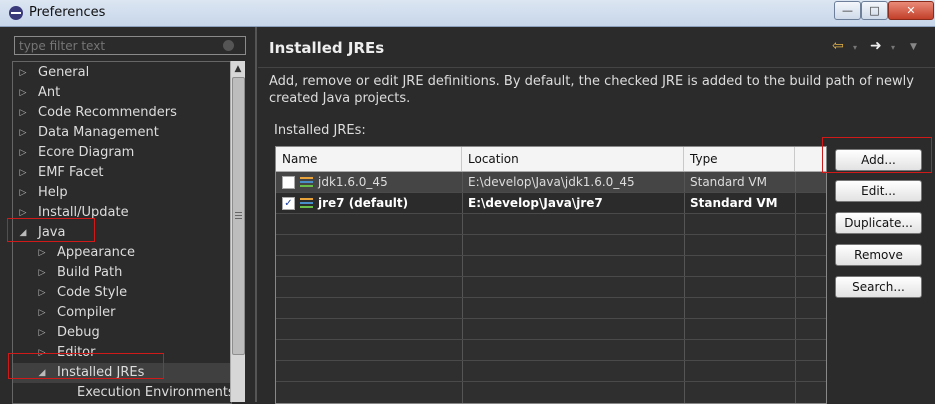 This screenshot has height=404, width=935. I want to click on tree-item-label: Build Path, so click(90, 272).